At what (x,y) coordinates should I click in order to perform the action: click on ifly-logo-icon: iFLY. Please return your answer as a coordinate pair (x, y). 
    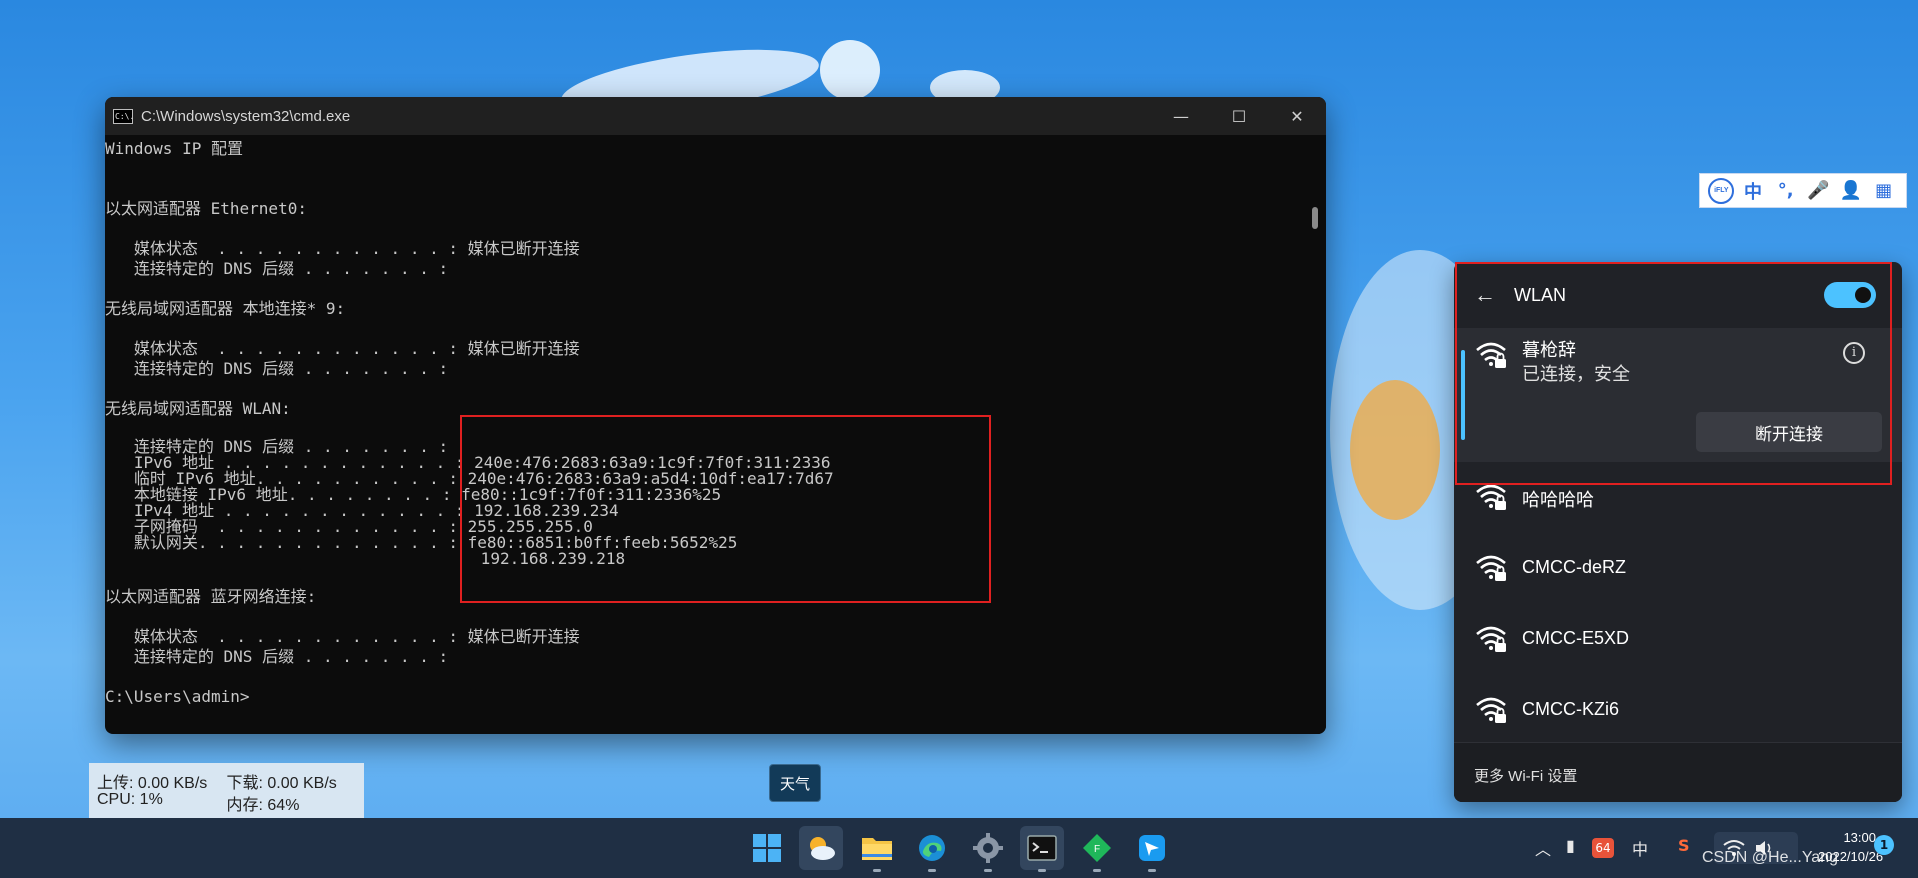
    Looking at the image, I should click on (1721, 190).